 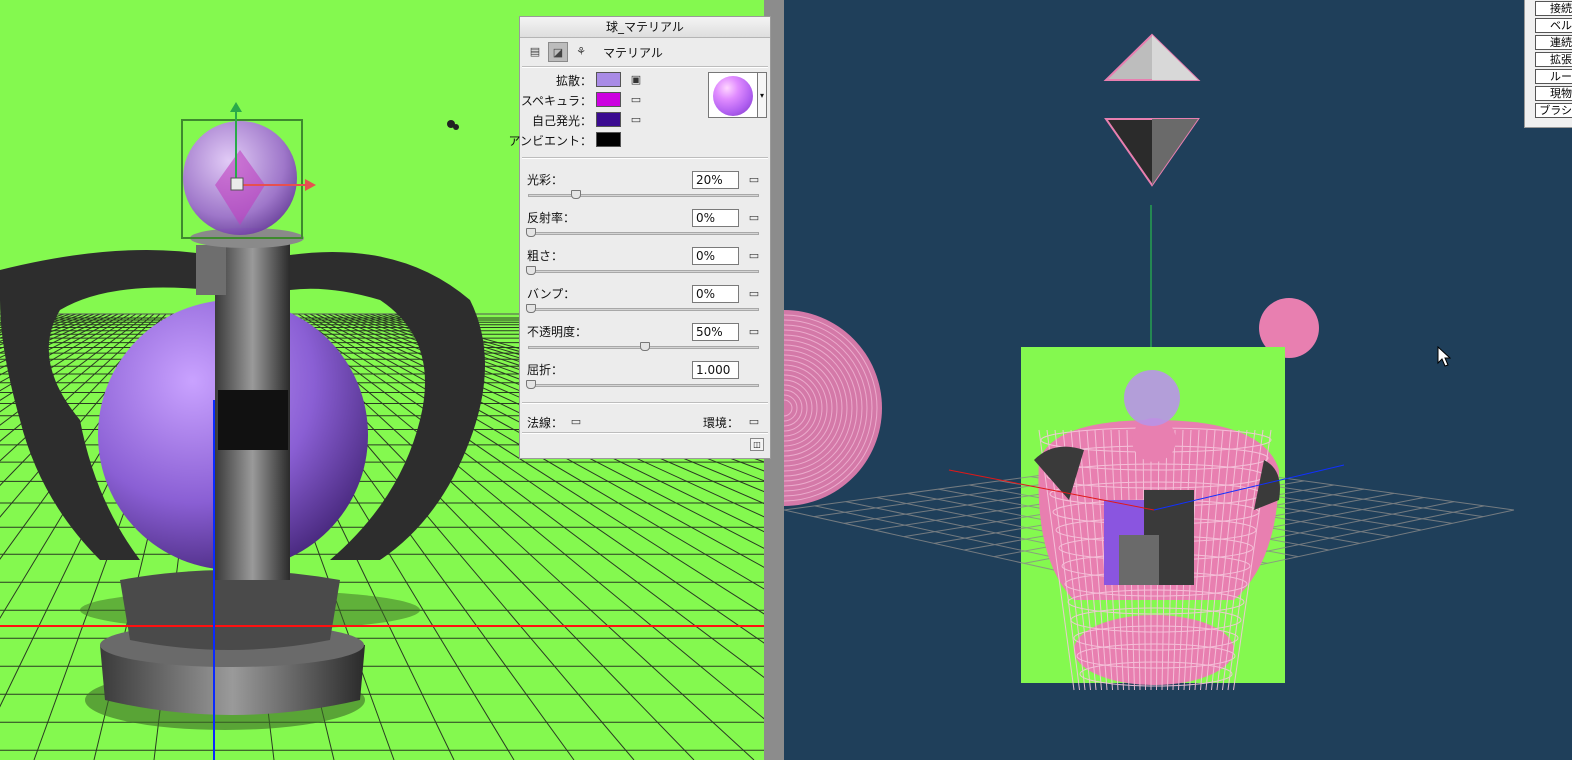 I want to click on specular-swatch, so click(x=608, y=99).